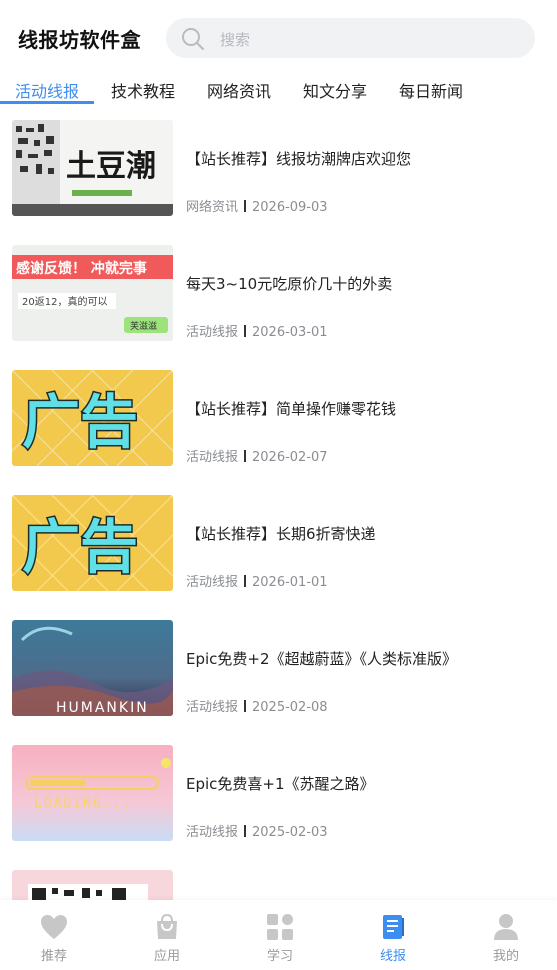 Image resolution: width=557 pixels, height=970 pixels. I want to click on article-date: 2026-02-07, so click(290, 457).